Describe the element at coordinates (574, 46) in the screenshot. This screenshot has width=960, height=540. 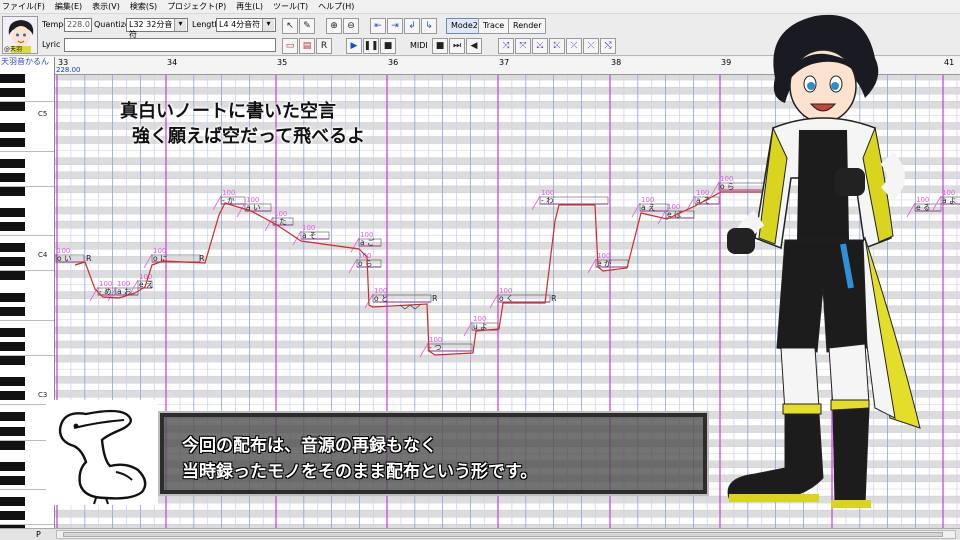
I see `pitch-tool-5-icon: ⤫` at that location.